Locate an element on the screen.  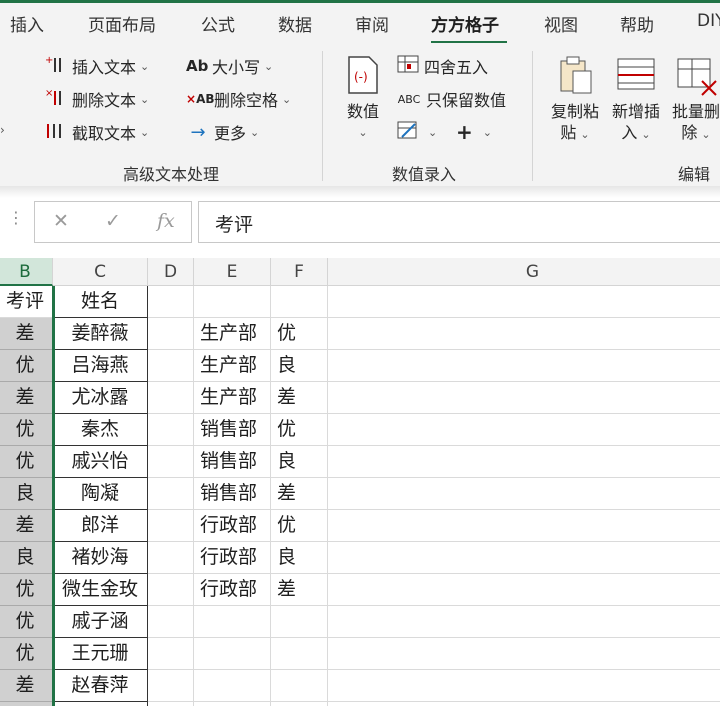
add-insert-button: 新增插 入 ⌄ is located at coordinates (636, 99).